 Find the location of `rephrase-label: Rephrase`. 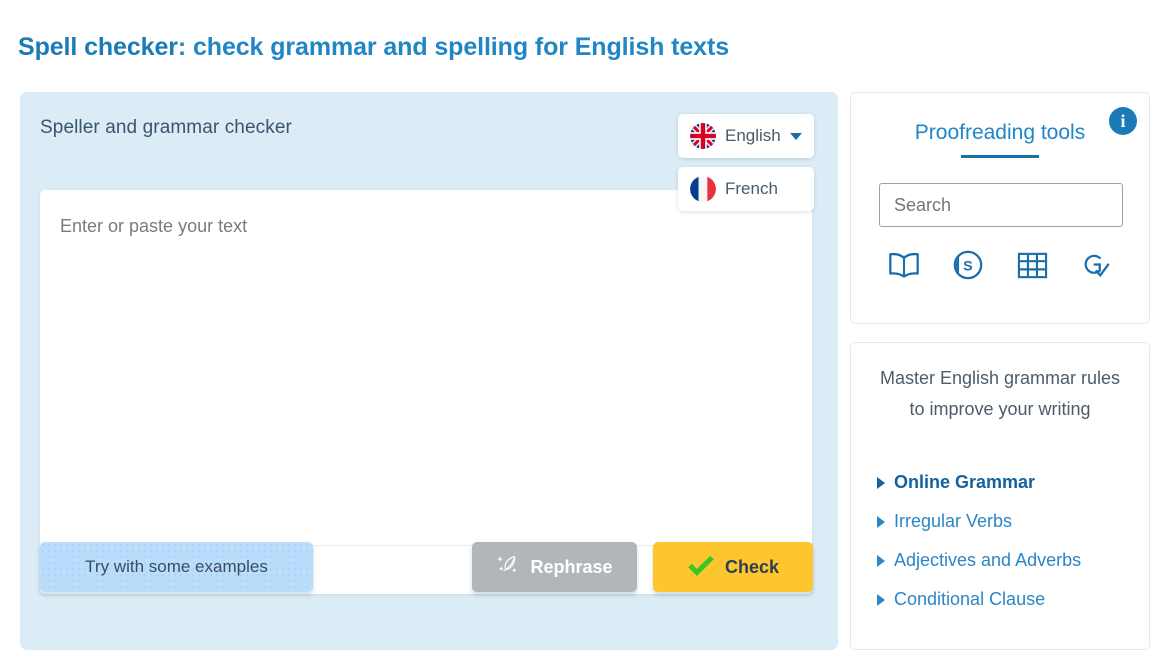

rephrase-label: Rephrase is located at coordinates (571, 566).